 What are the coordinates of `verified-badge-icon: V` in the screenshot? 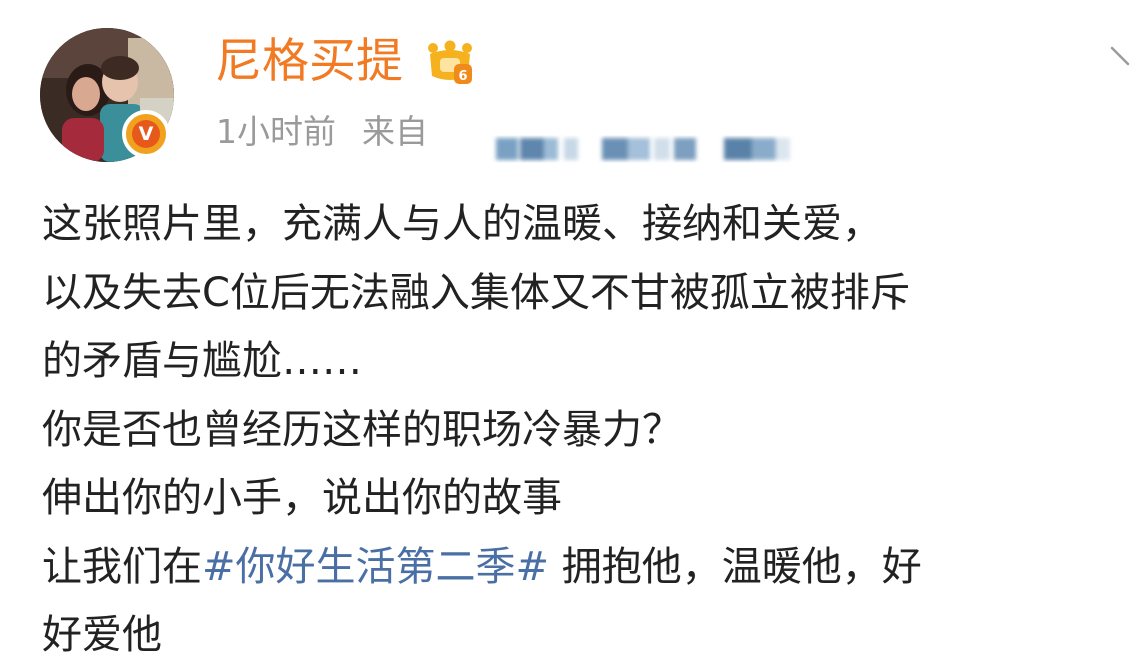 It's located at (146, 134).